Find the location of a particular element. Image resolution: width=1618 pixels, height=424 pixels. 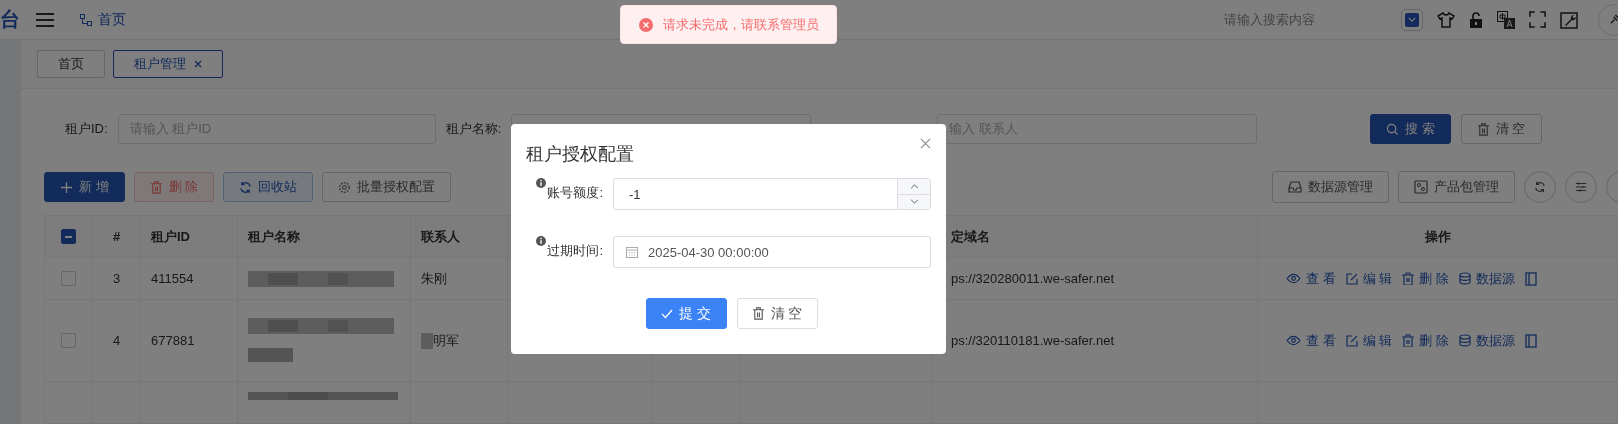

table-cell: 677881 is located at coordinates (173, 340).